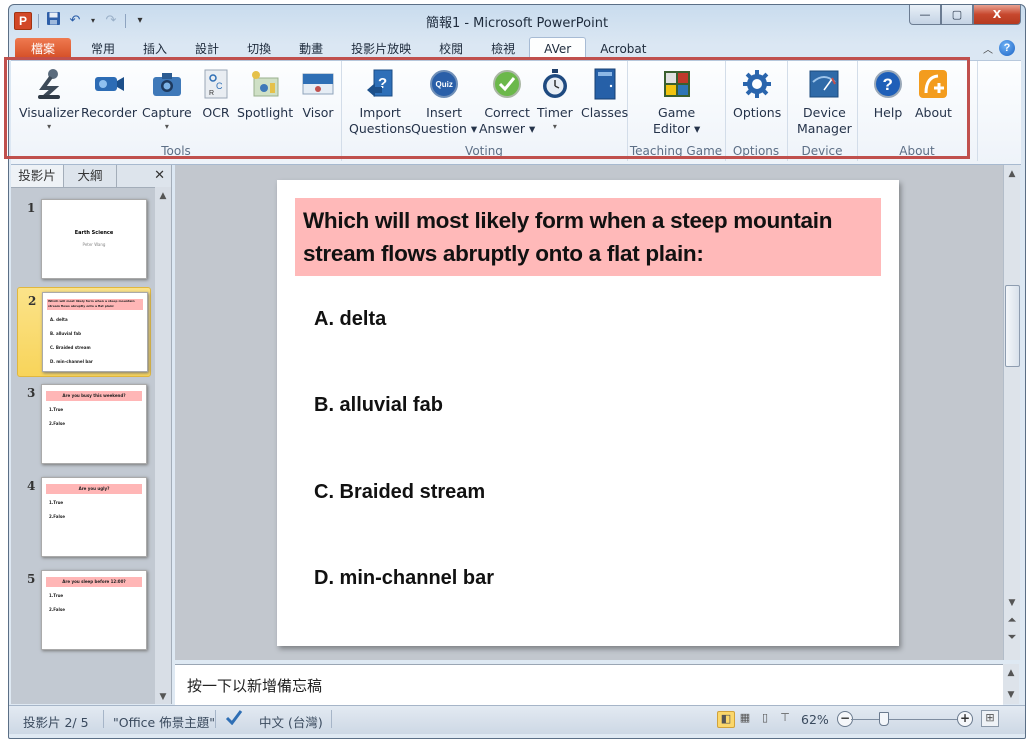 This screenshot has height=743, width=1034. I want to click on tab-review: 校閱, so click(451, 49).